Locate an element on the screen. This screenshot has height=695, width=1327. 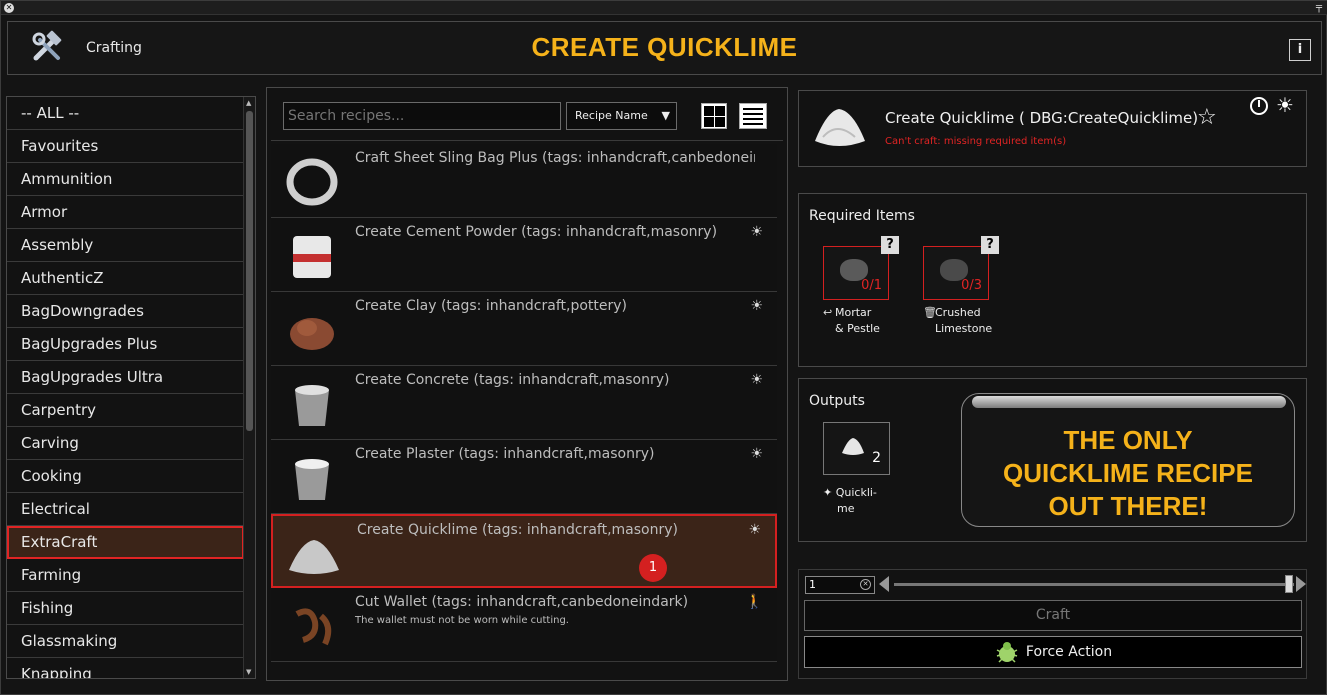
quantity-slider is located at coordinates (1094, 584).